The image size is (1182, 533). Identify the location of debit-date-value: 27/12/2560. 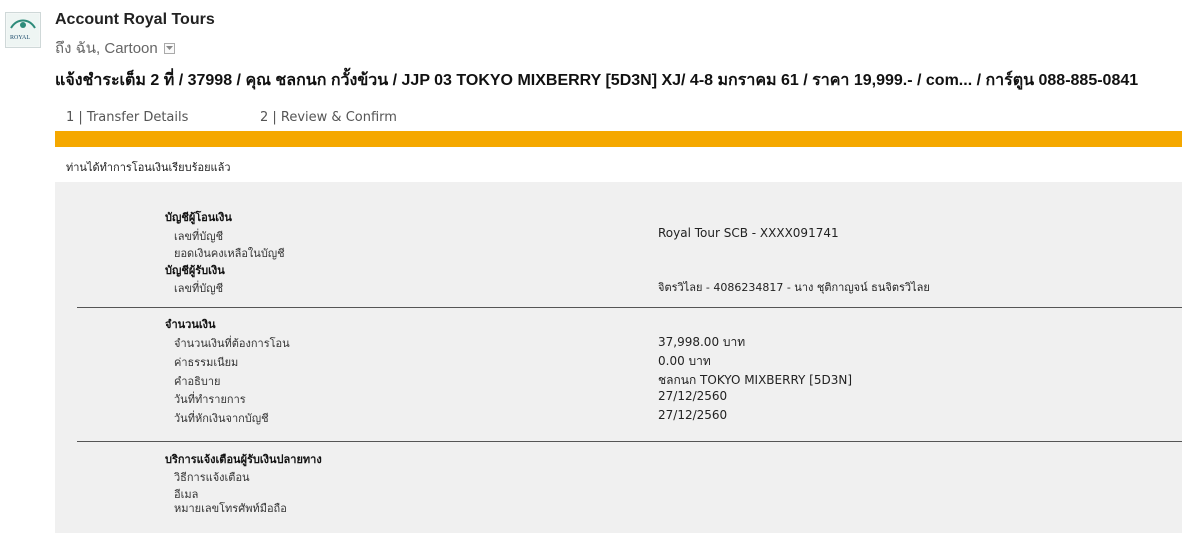
(693, 415).